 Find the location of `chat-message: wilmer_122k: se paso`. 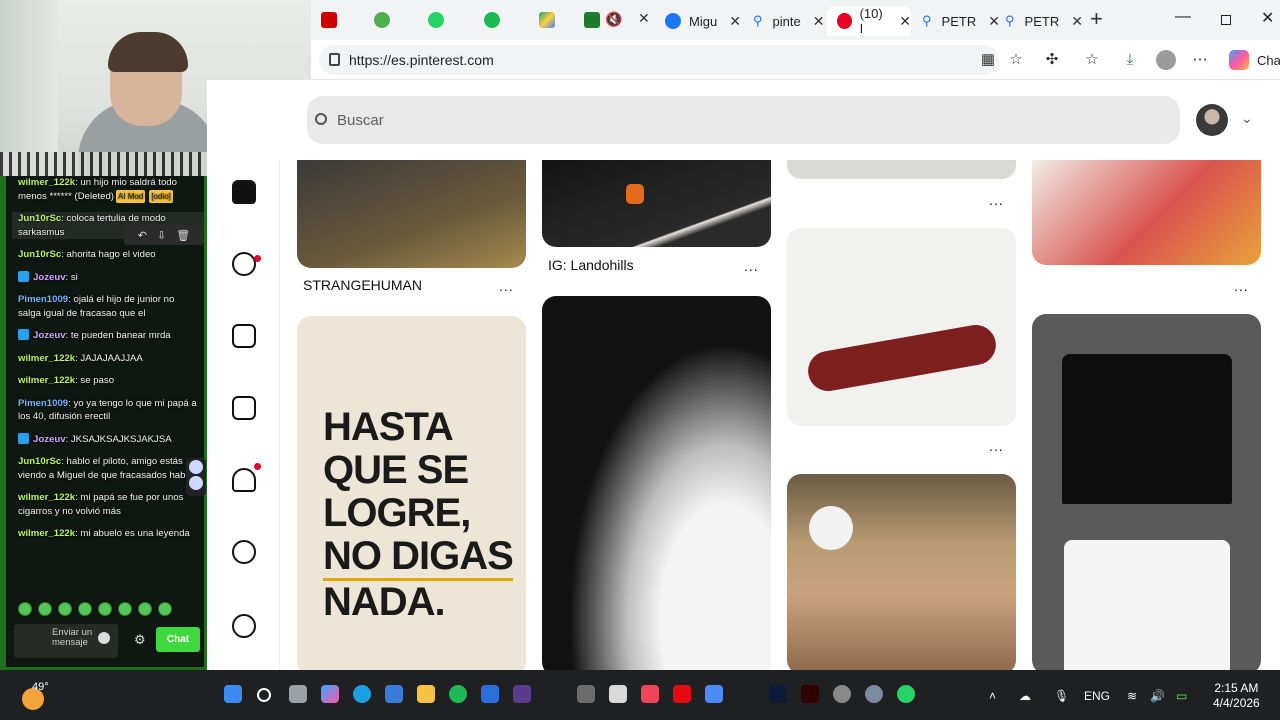

chat-message: wilmer_122k: se paso is located at coordinates (108, 381).